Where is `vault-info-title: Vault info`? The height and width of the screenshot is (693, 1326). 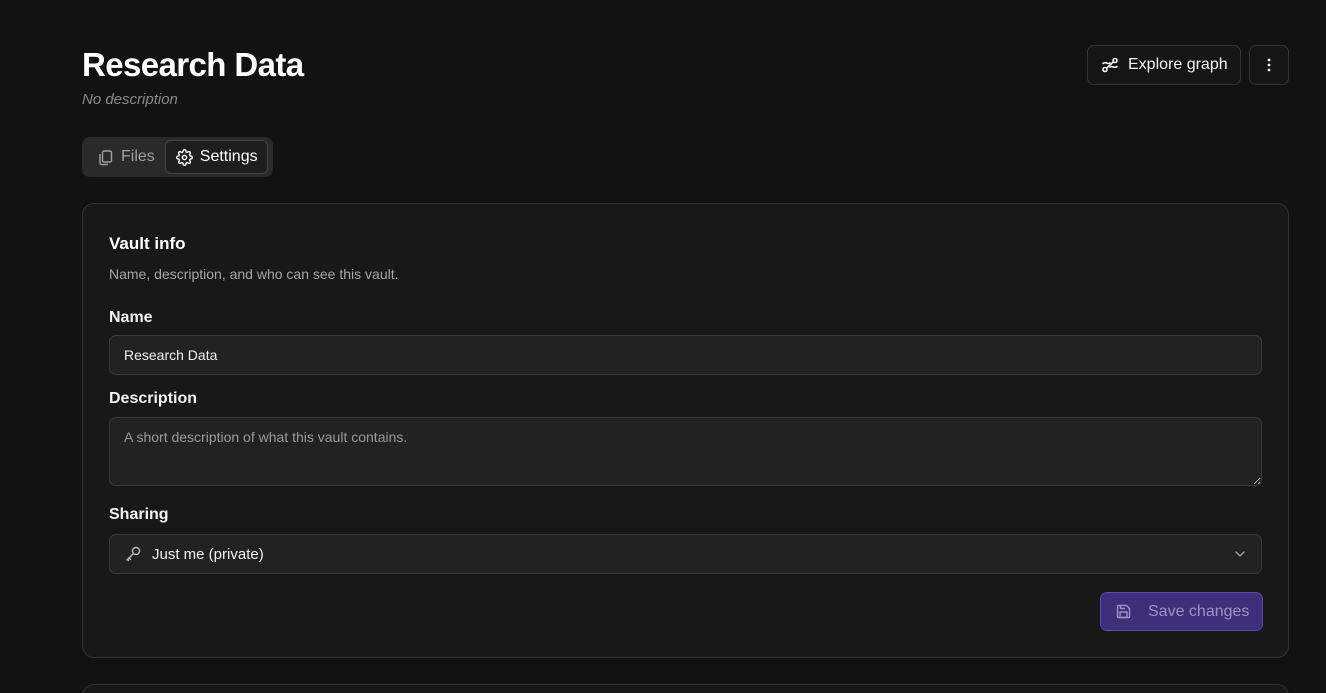 vault-info-title: Vault info is located at coordinates (147, 243).